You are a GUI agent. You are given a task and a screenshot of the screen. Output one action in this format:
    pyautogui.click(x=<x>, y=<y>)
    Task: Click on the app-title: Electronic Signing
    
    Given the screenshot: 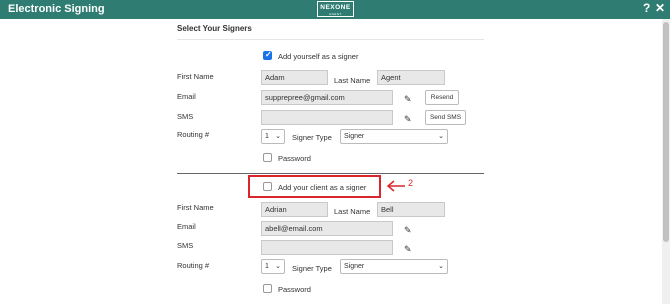 What is the action you would take?
    pyautogui.click(x=56, y=9)
    